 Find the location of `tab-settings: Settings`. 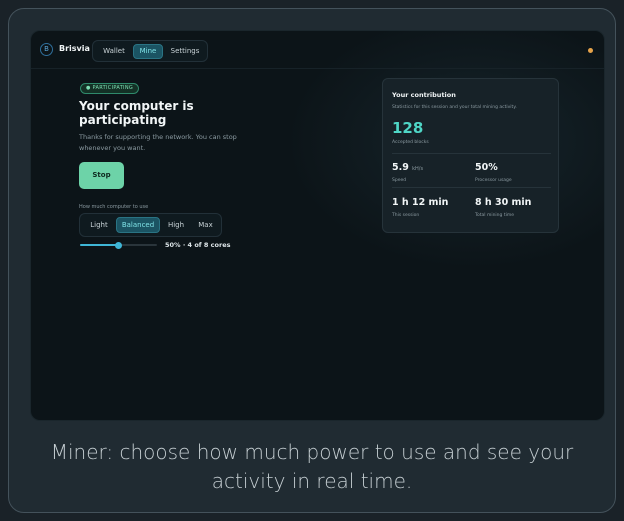

tab-settings: Settings is located at coordinates (185, 51).